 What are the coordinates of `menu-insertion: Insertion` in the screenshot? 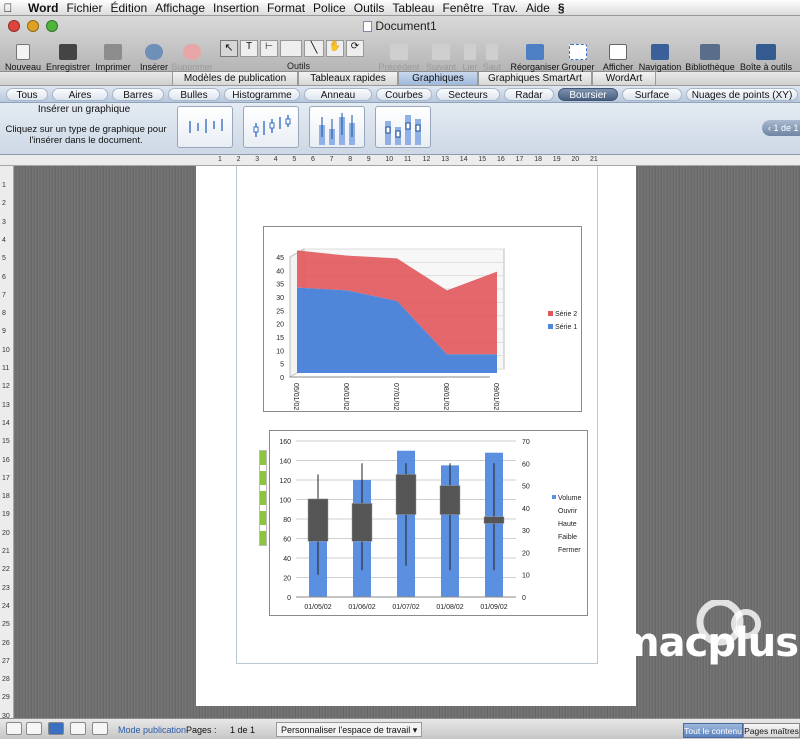 It's located at (240, 8).